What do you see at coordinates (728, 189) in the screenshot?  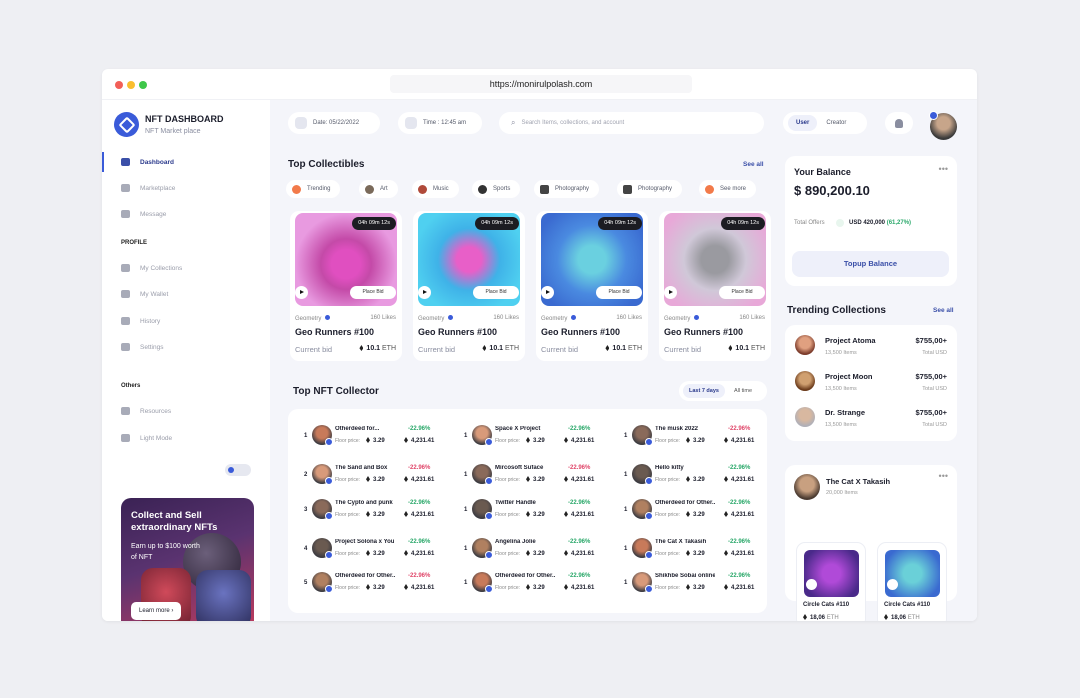 I see `category-see-more: See more` at bounding box center [728, 189].